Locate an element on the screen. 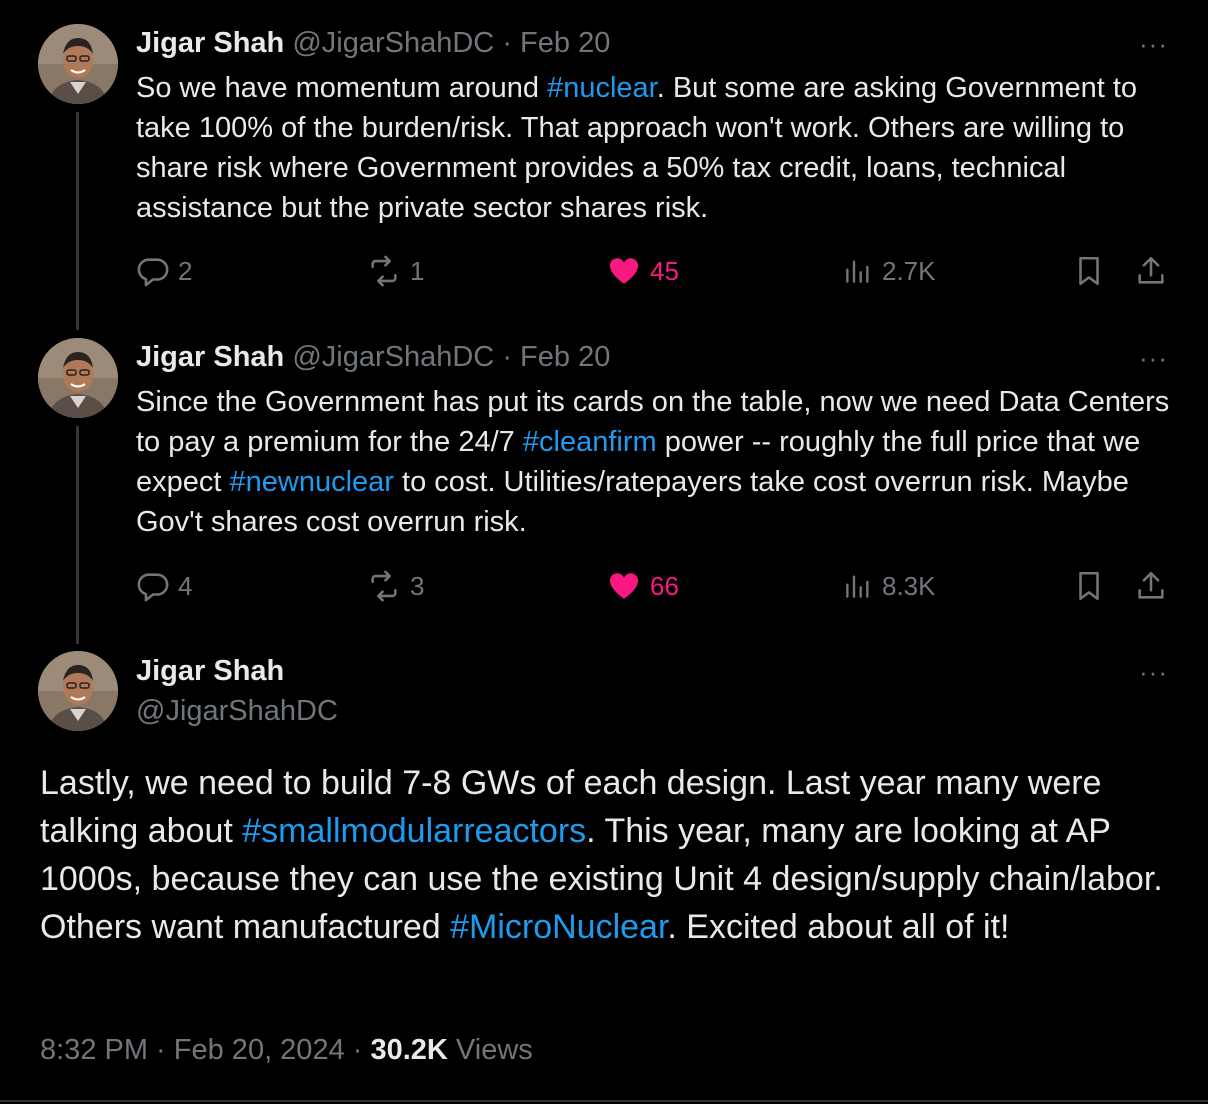 The image size is (1208, 1104). repost-button: 1 is located at coordinates (395, 271).